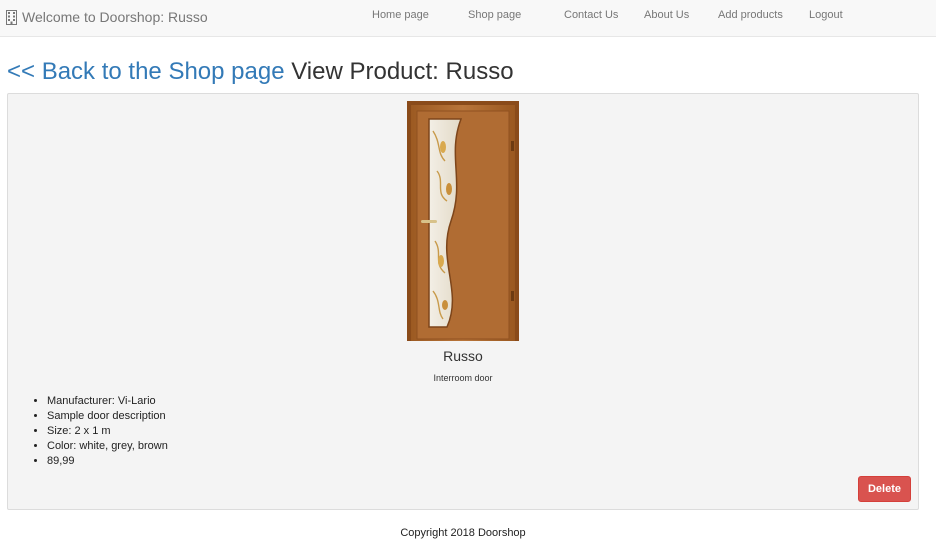 This screenshot has width=936, height=553. I want to click on nav-home-page: Home page, so click(400, 15).